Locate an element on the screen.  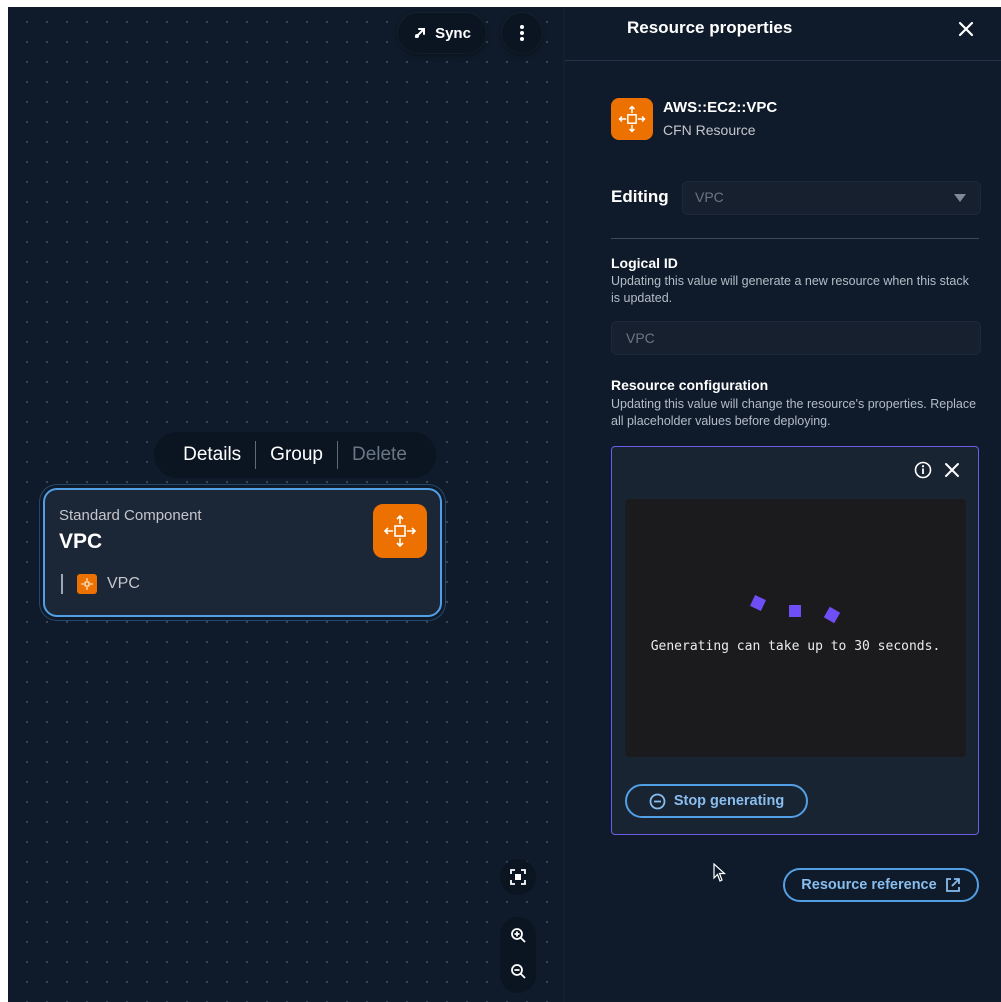
sub-resource-bar is located at coordinates (62, 584).